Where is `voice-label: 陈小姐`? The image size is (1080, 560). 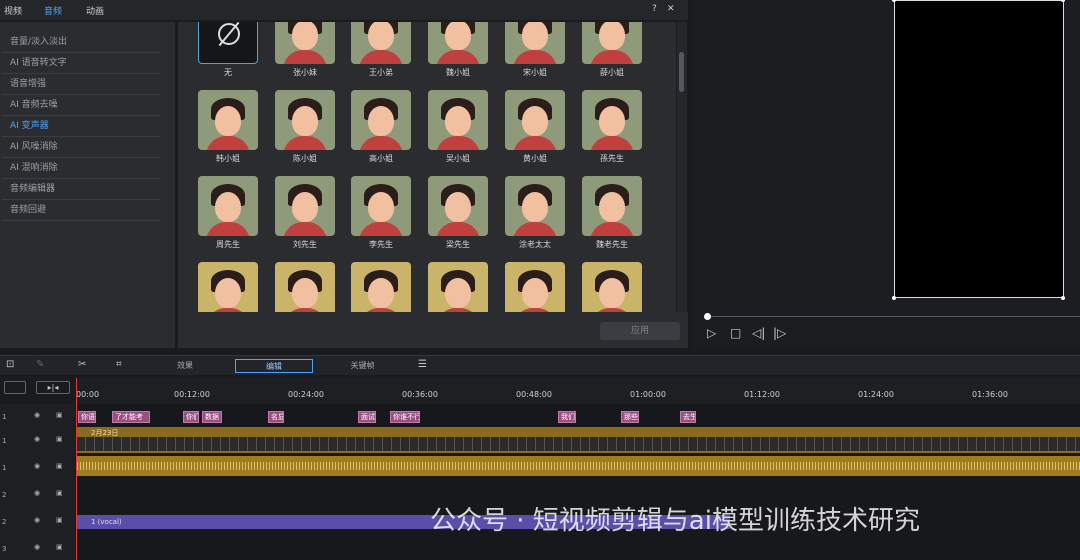
voice-label: 陈小姐 is located at coordinates (305, 158).